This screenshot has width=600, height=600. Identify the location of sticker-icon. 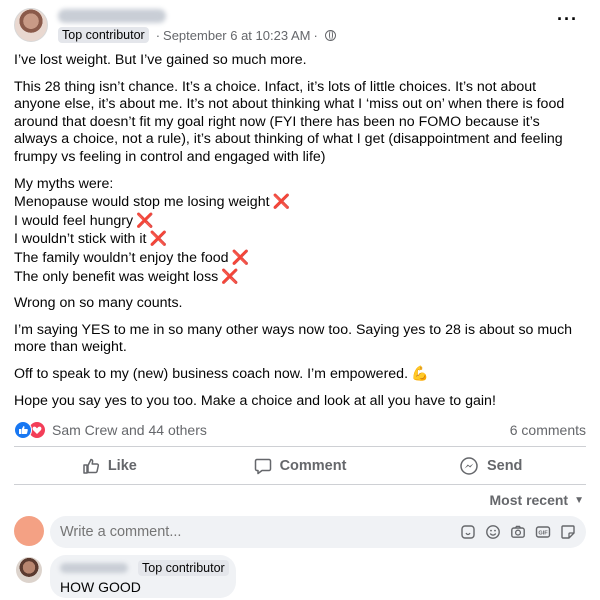
(467, 532).